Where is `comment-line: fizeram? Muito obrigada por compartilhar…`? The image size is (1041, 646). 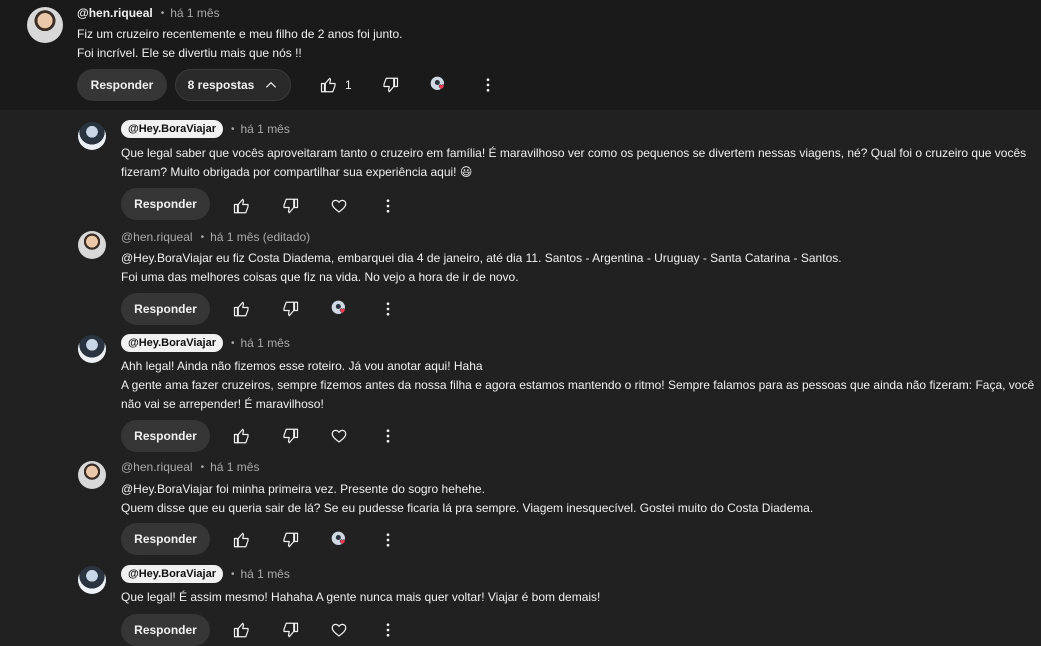 comment-line: fizeram? Muito obrigada por compartilhar… is located at coordinates (297, 172).